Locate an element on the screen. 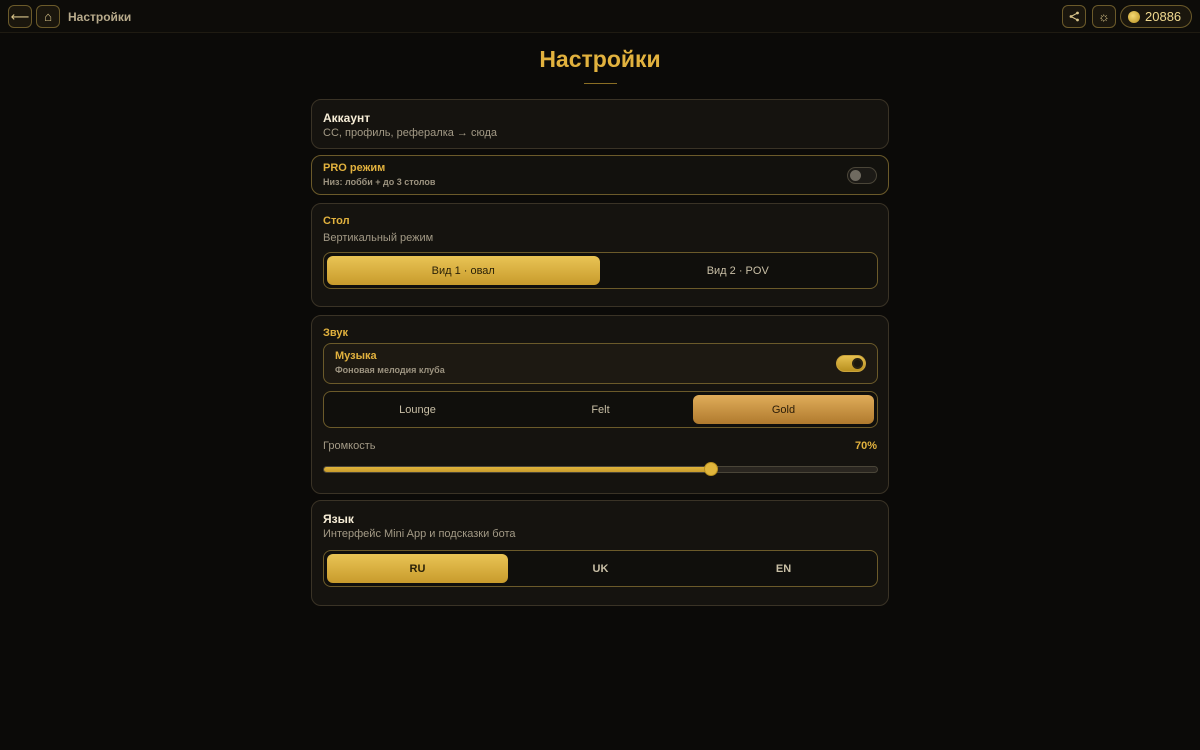  account-subtitle: CC, профиль, рефералка → сюда is located at coordinates (410, 133).